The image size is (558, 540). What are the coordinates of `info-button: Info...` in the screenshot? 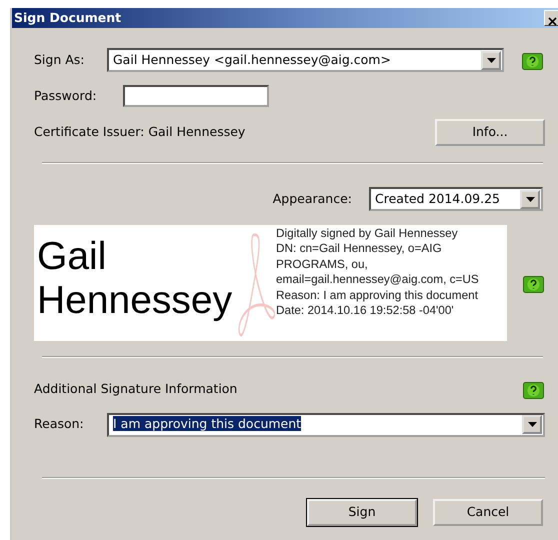 It's located at (490, 132).